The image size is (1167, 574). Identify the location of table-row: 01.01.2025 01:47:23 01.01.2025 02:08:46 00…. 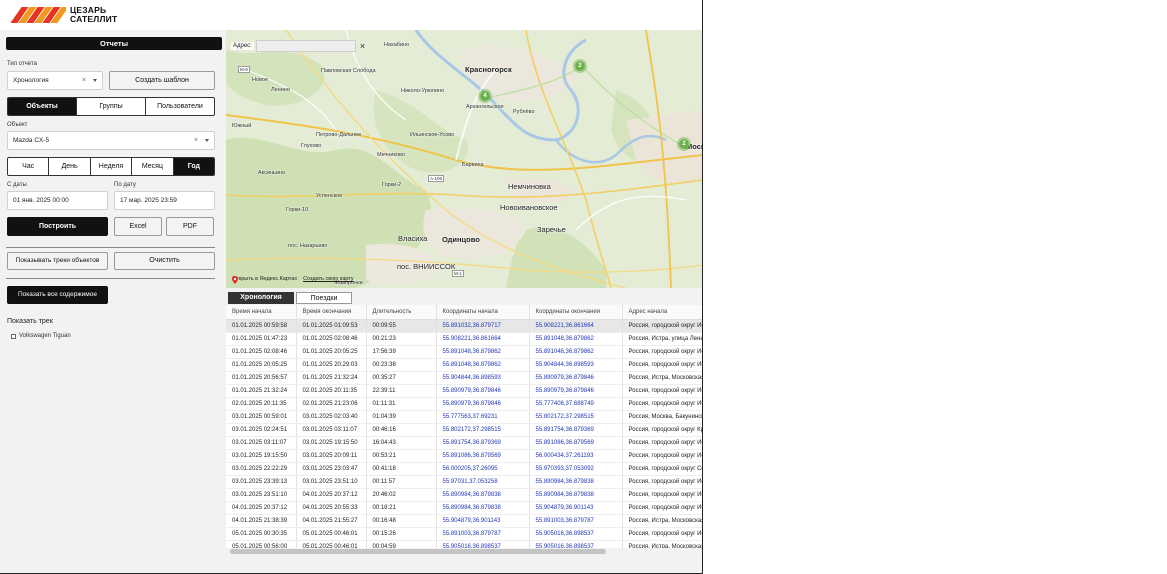
(464, 339).